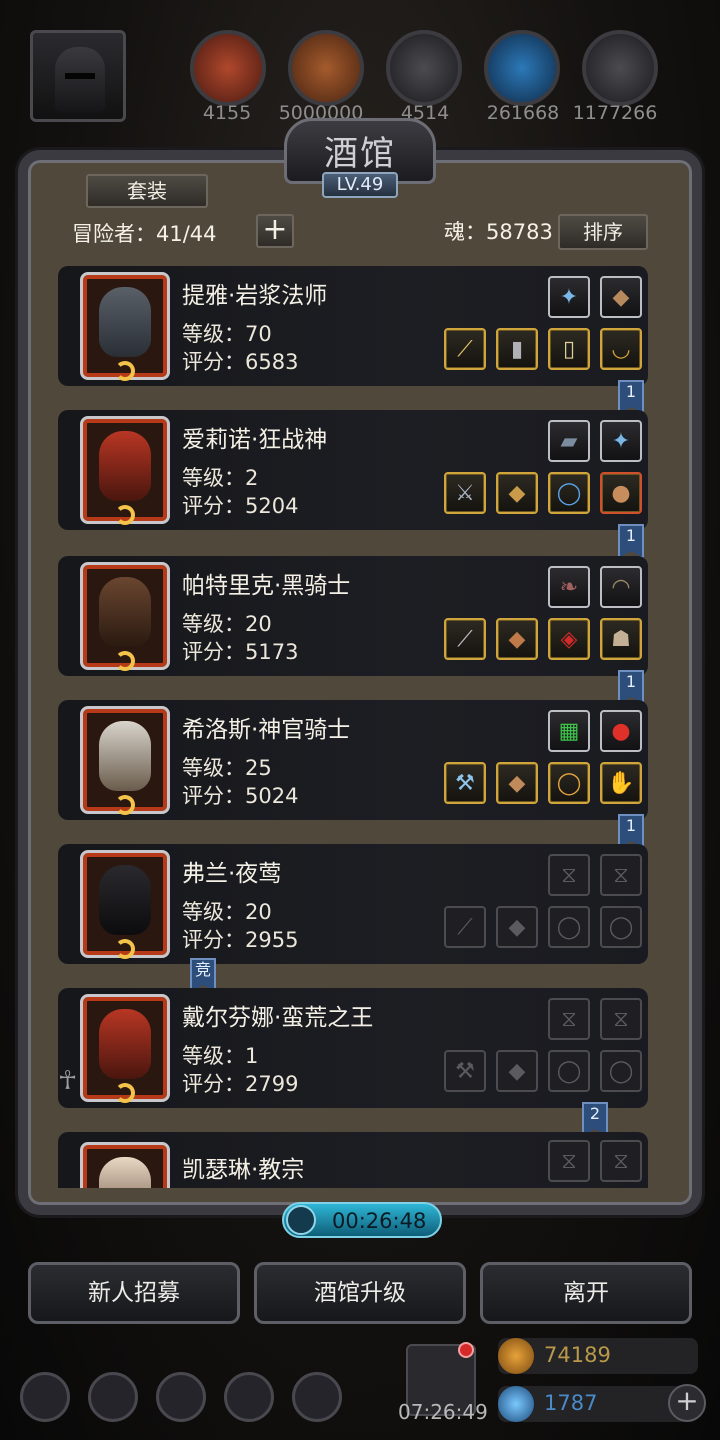  What do you see at coordinates (465, 927) in the screenshot?
I see `empty-weapon-slot-icon: ⟋` at bounding box center [465, 927].